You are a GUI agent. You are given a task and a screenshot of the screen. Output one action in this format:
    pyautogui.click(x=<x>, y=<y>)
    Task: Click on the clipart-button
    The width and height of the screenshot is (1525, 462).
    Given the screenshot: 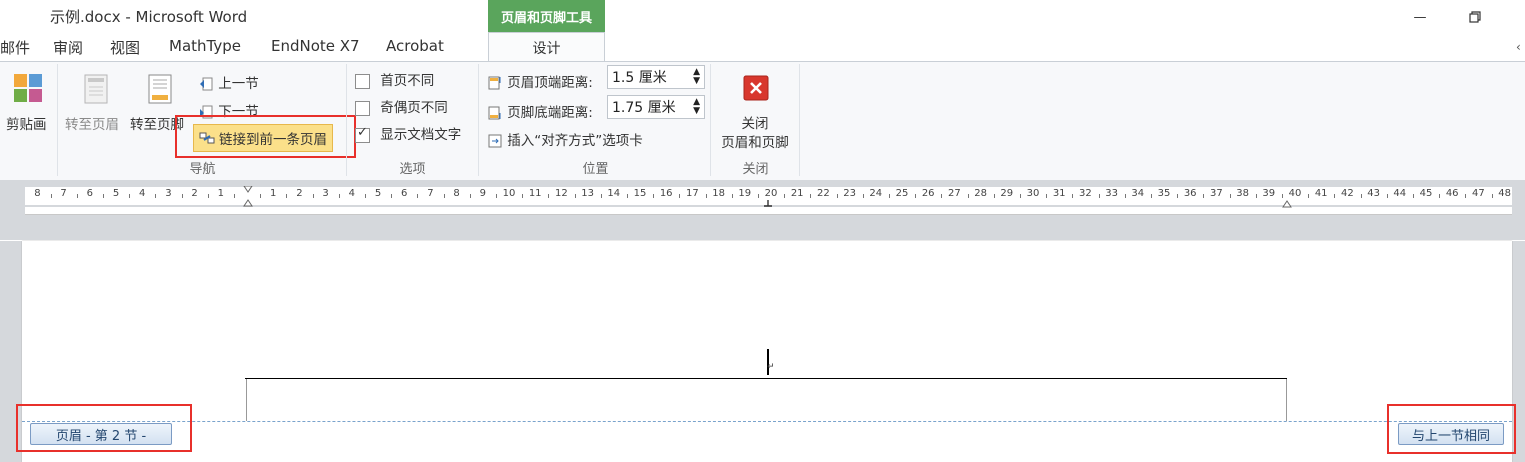 What is the action you would take?
    pyautogui.click(x=28, y=90)
    